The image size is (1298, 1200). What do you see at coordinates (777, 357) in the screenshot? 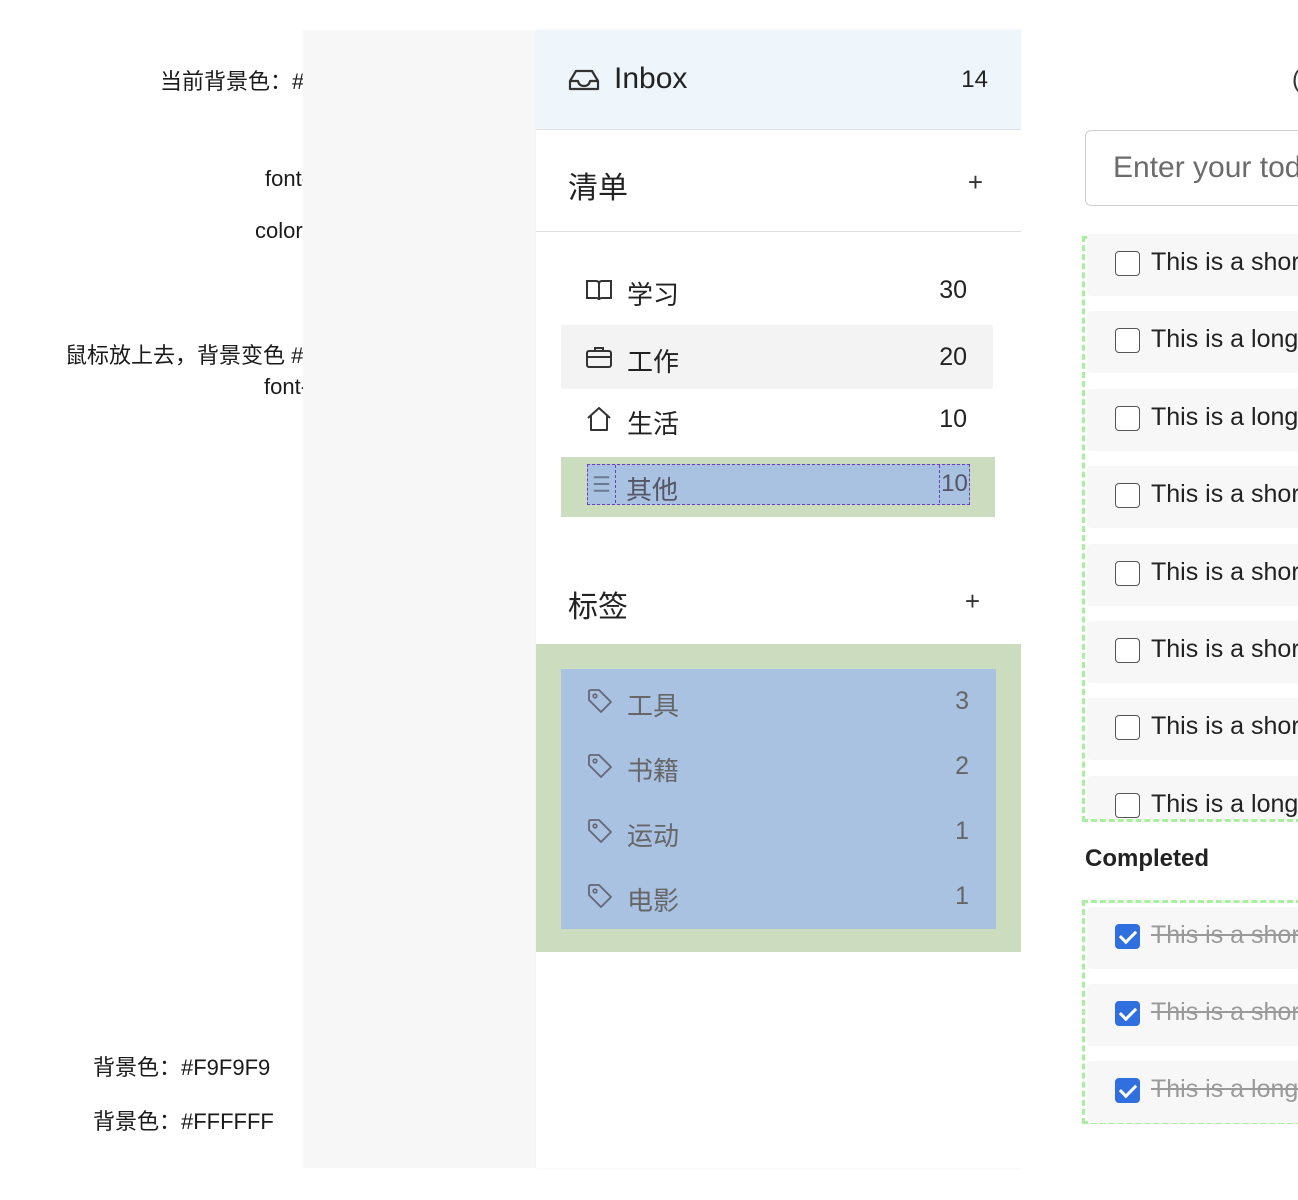
I see `sidebar-item-work: 工作 20` at bounding box center [777, 357].